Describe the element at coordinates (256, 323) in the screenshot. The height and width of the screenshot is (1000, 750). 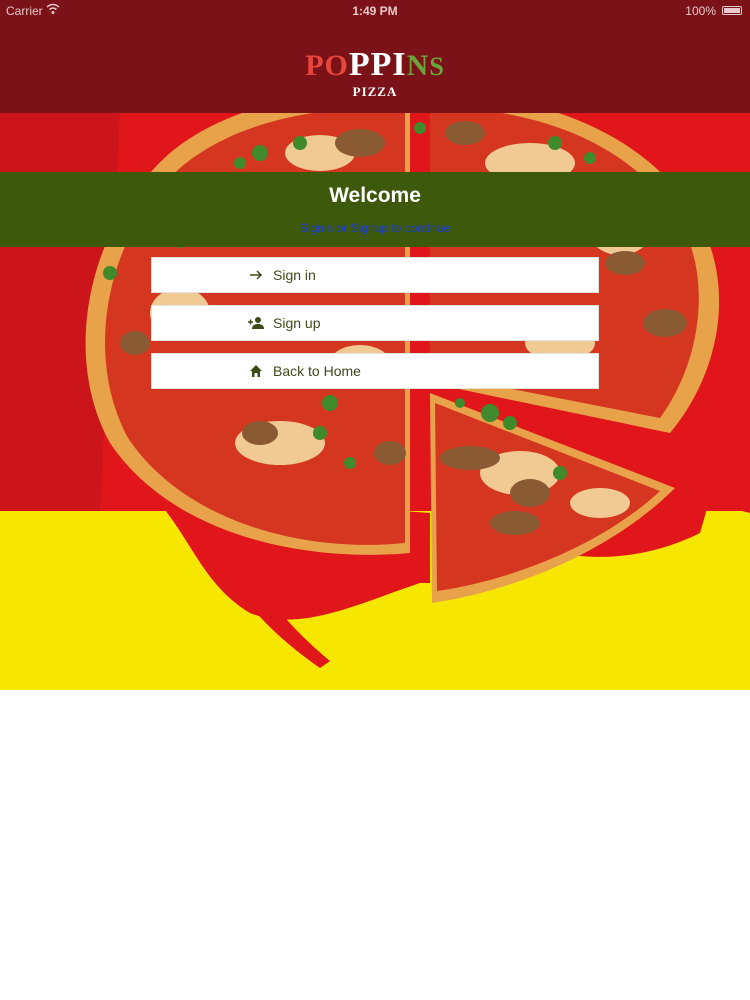
I see `person-add-icon` at that location.